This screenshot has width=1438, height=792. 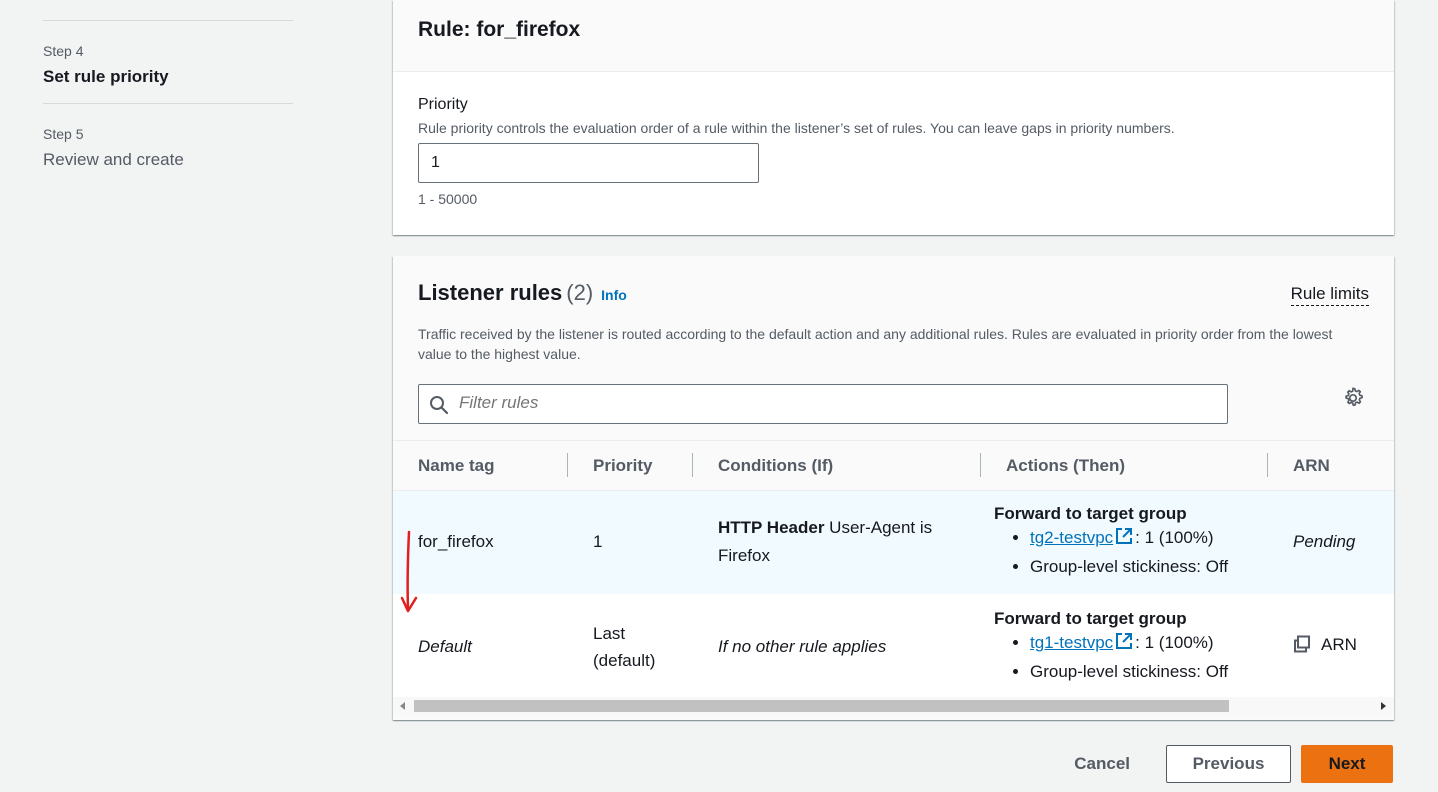 What do you see at coordinates (443, 104) in the screenshot?
I see `priority-label: Priority` at bounding box center [443, 104].